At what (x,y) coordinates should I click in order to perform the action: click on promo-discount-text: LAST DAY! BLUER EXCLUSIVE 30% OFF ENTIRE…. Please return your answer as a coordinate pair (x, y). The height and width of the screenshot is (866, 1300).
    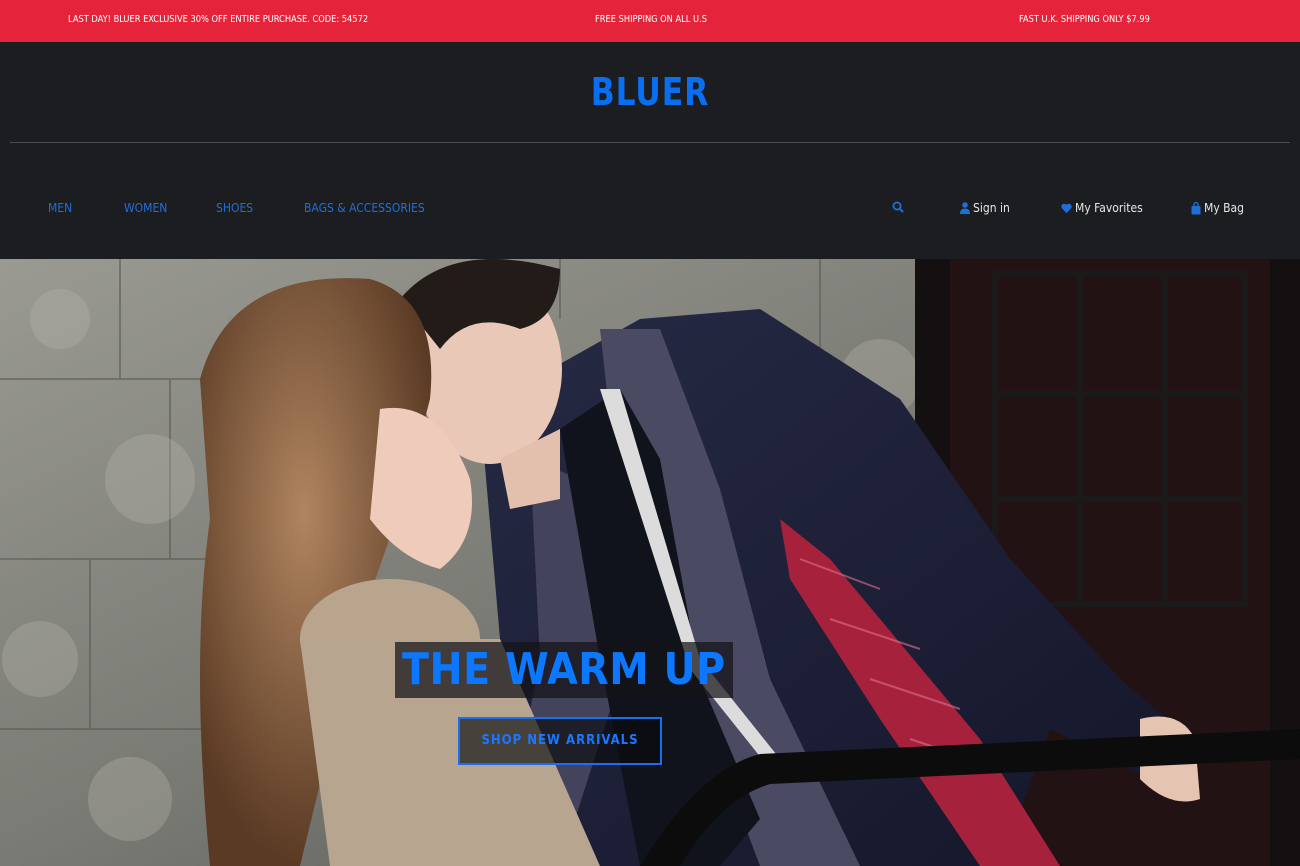
    Looking at the image, I should click on (218, 19).